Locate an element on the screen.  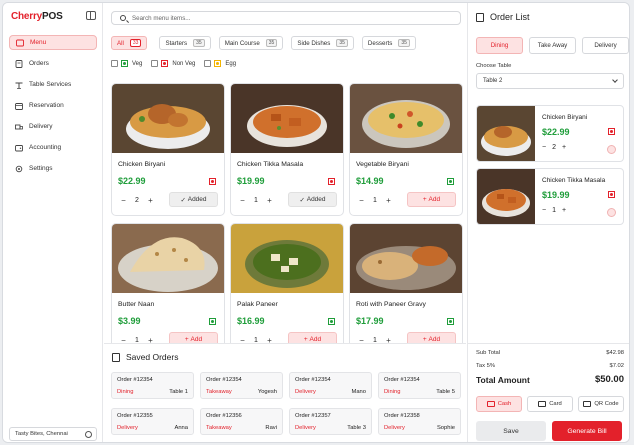
order-item: Chicken Tikka Masala $19.99 −1 + is located at coordinates (550, 196).